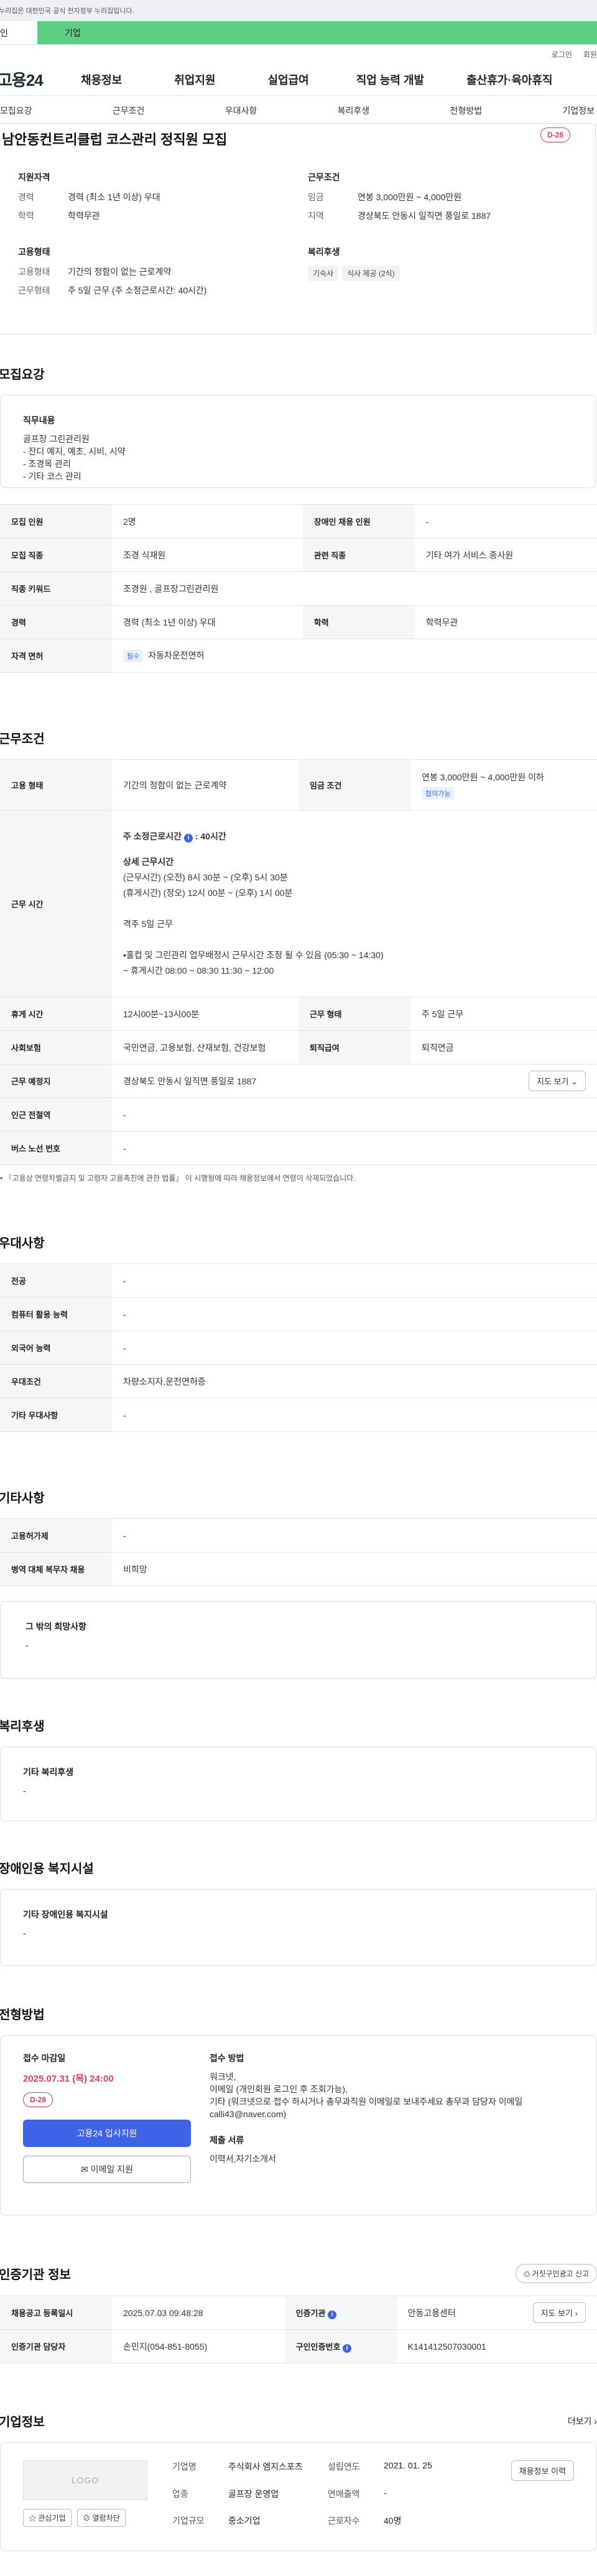 This screenshot has height=2576, width=597. I want to click on header-links: 로그인 회원, so click(298, 54).